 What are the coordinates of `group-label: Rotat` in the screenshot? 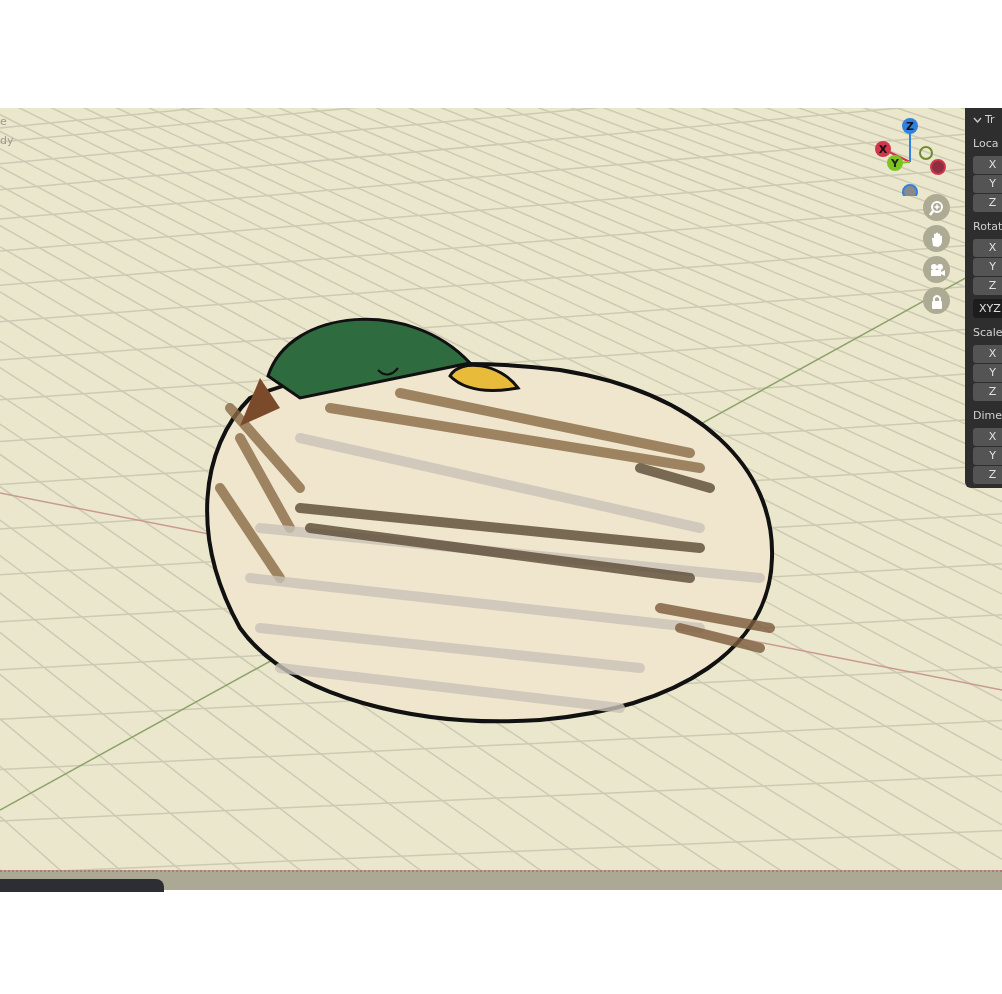 It's located at (987, 227).